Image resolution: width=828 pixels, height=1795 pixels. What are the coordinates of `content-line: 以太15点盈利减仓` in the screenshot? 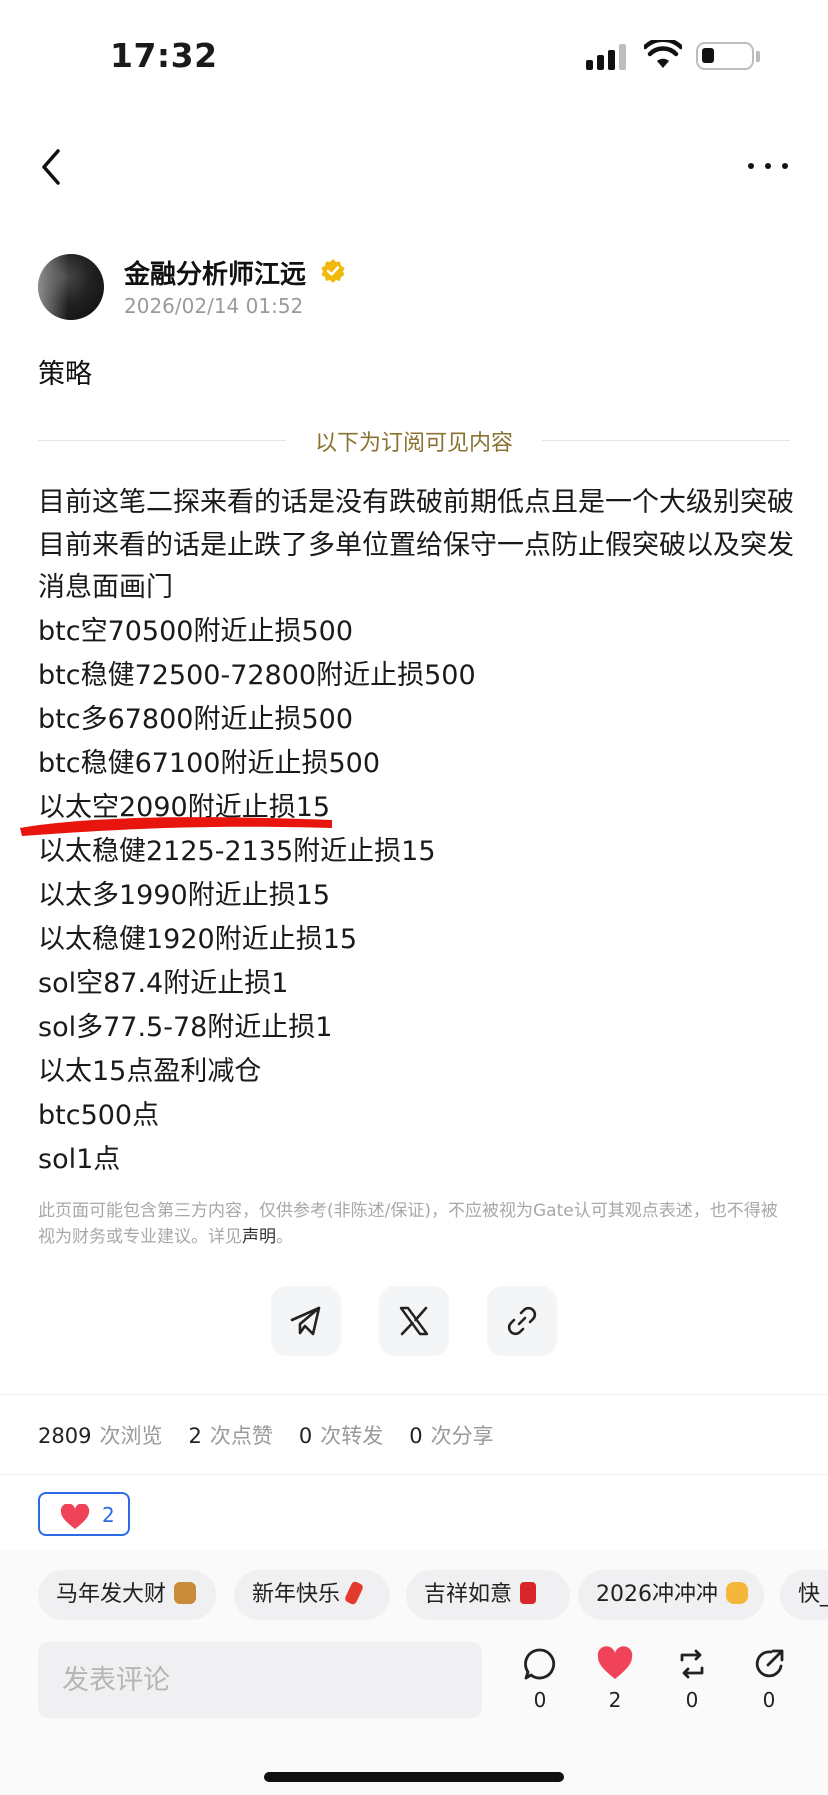 It's located at (150, 1071).